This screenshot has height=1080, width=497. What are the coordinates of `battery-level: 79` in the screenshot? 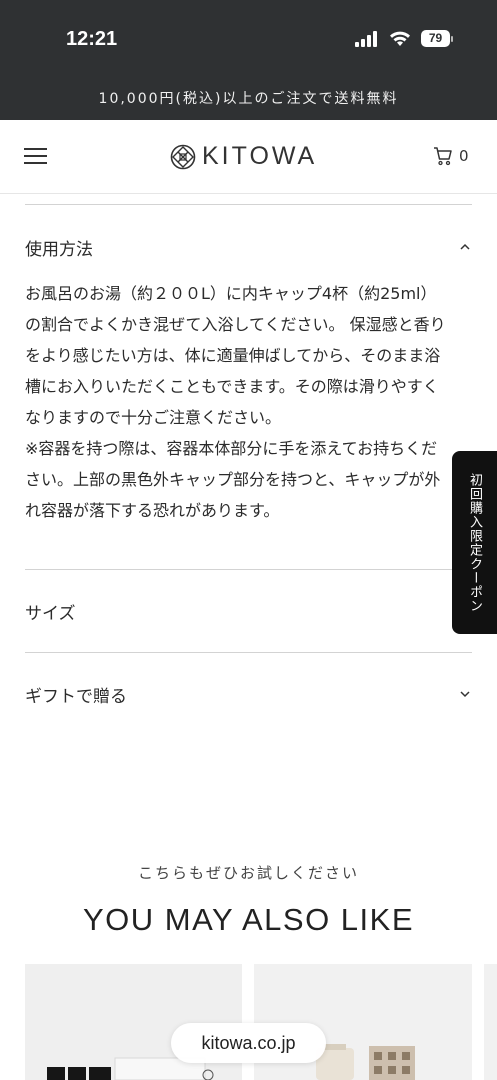 It's located at (435, 38).